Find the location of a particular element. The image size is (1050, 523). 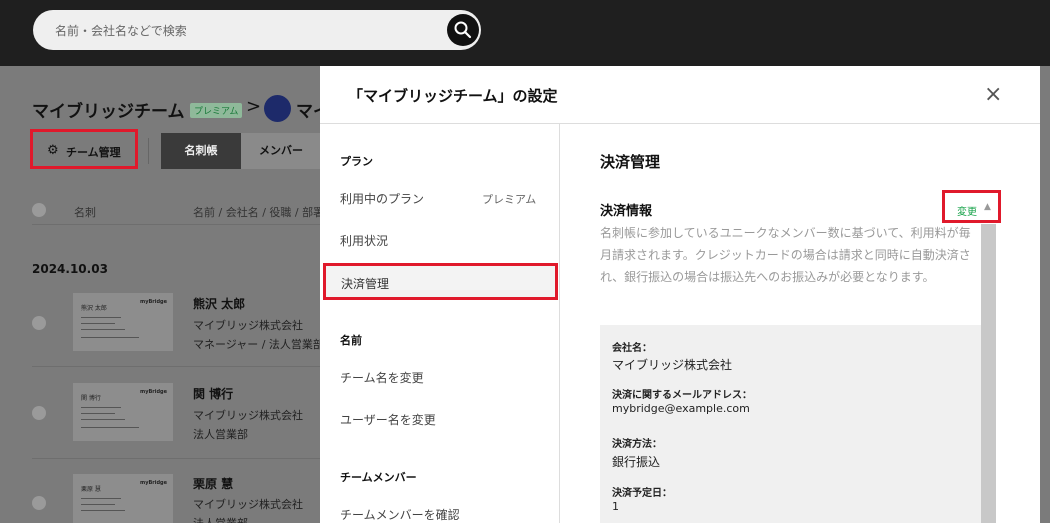

email-value: mybridge@example.com is located at coordinates (681, 408).